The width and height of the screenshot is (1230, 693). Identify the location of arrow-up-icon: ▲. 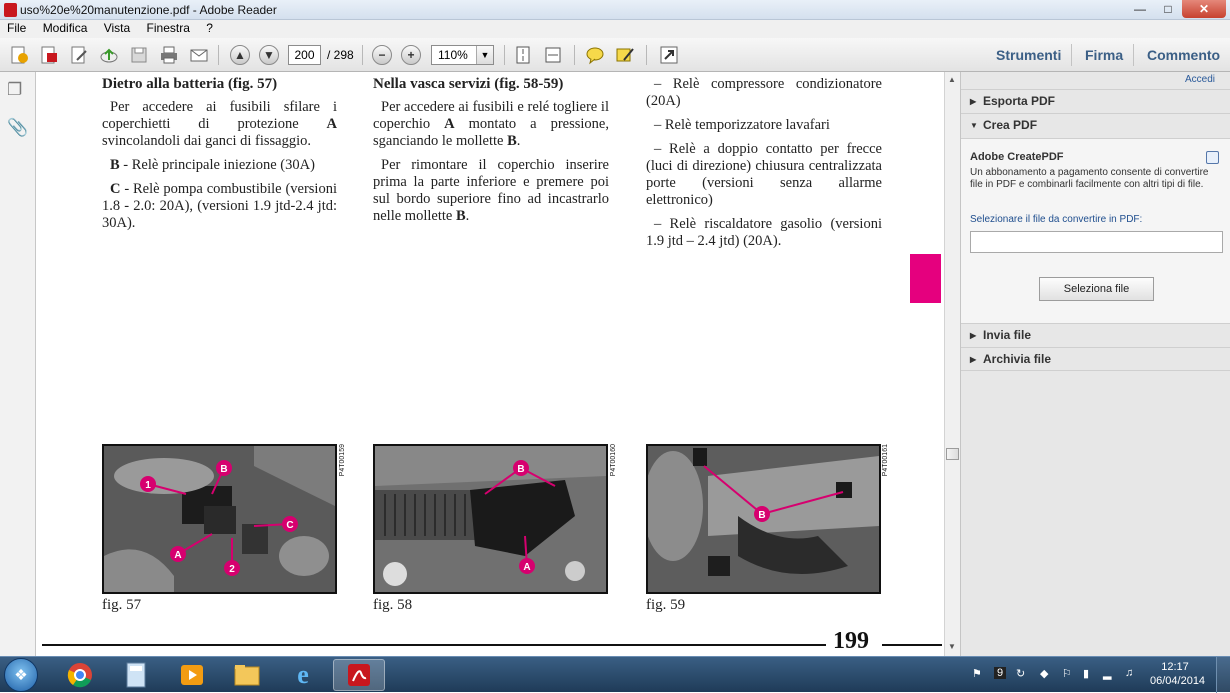
(240, 55).